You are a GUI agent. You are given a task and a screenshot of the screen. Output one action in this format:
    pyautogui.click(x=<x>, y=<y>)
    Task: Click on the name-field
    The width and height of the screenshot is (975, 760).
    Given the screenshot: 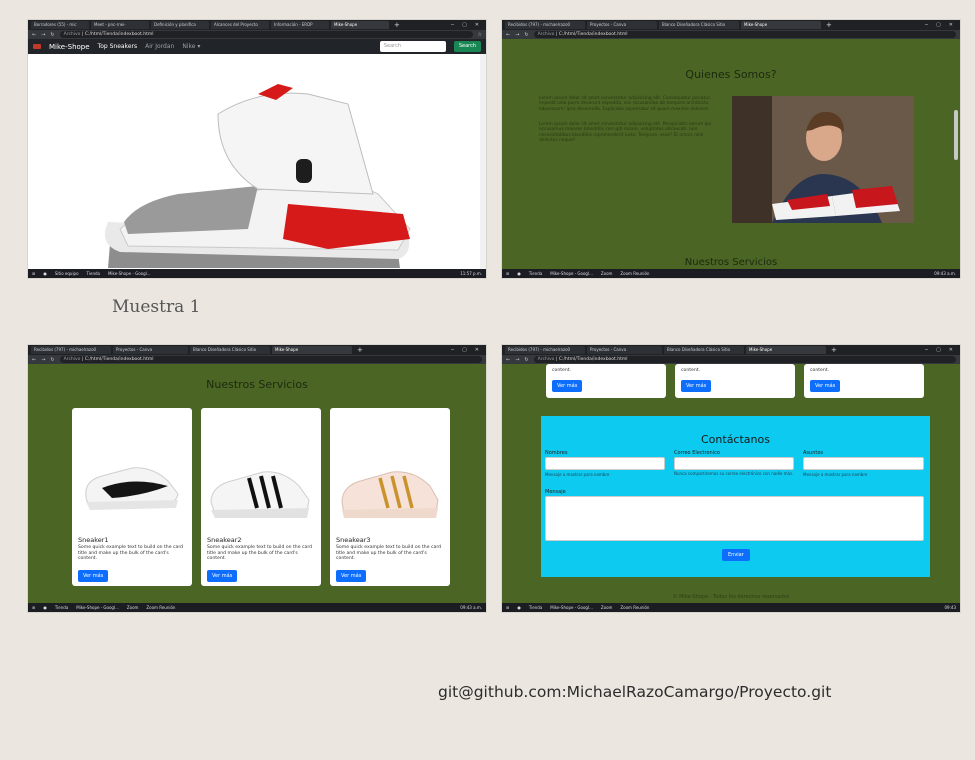 What is the action you would take?
    pyautogui.click(x=605, y=463)
    